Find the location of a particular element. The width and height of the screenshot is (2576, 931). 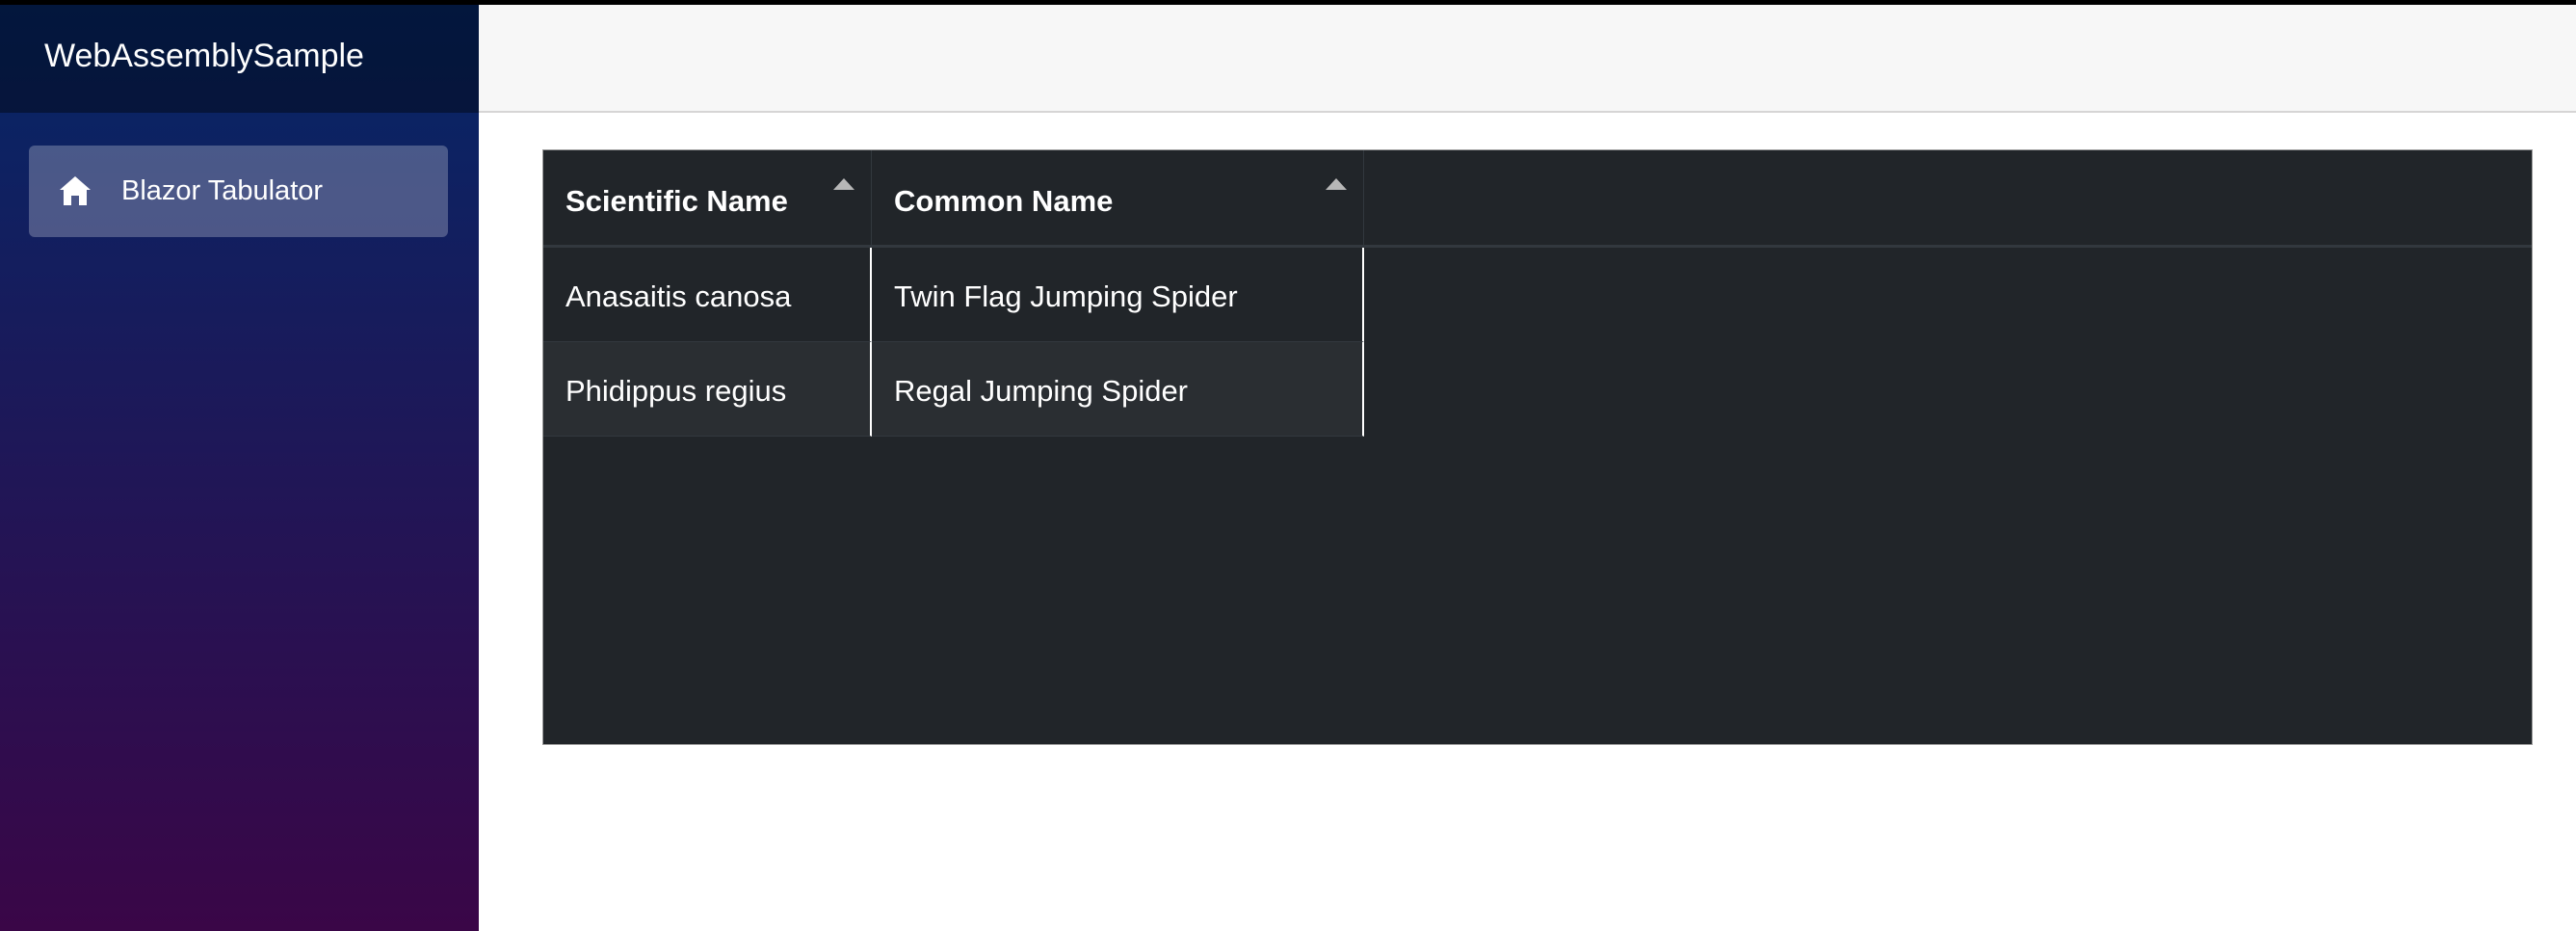

cell-common-name: Twin Flag Jumping Spider is located at coordinates (1118, 295).